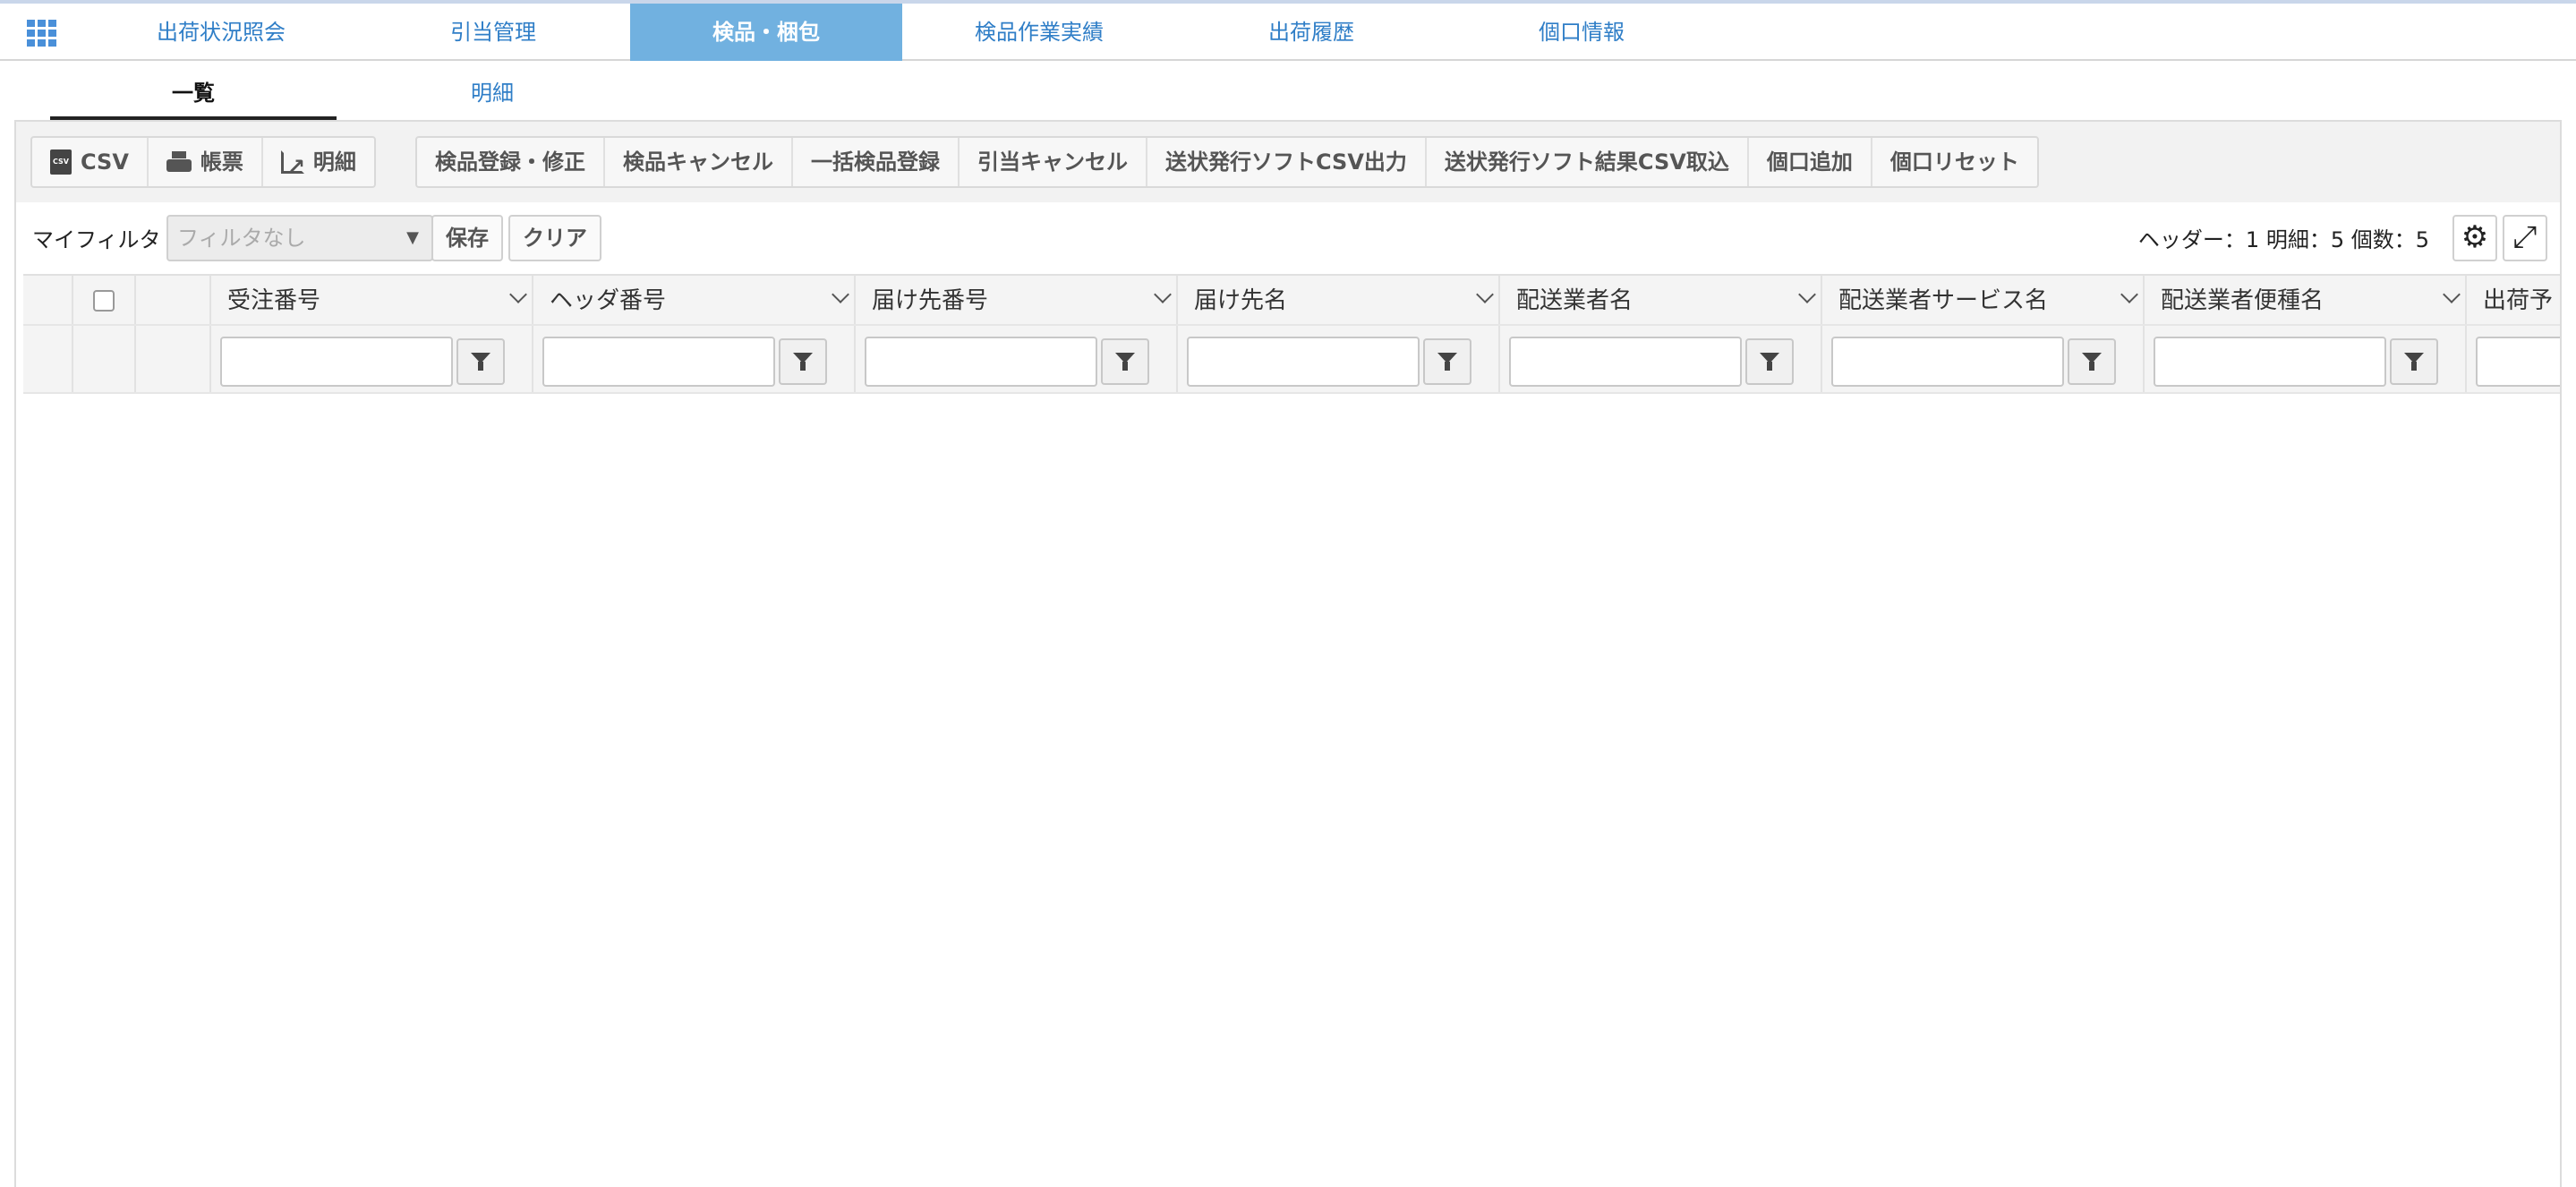 This screenshot has width=2576, height=1187. I want to click on filter-cell-destination-number, so click(1017, 359).